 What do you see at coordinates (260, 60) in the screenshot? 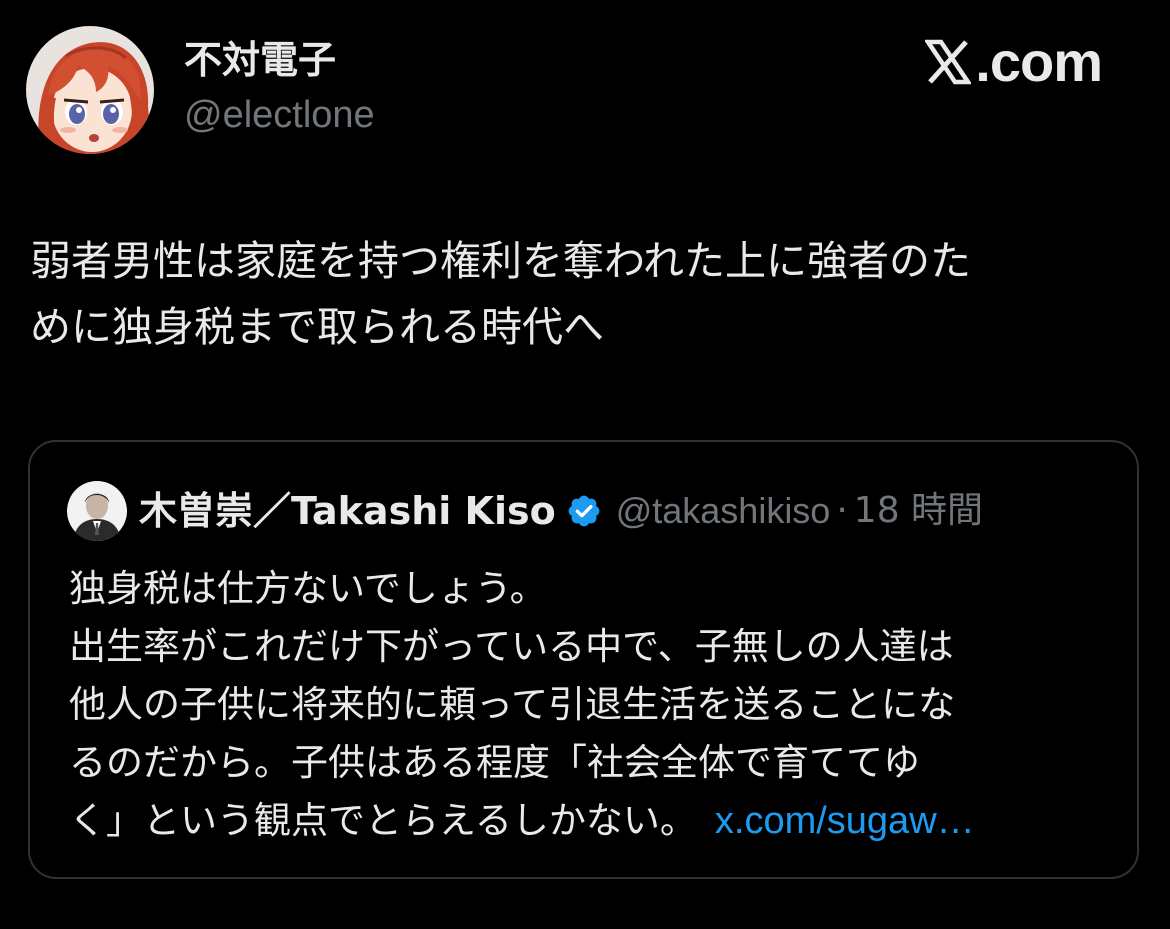
I see `author-display-name: 不対電子` at bounding box center [260, 60].